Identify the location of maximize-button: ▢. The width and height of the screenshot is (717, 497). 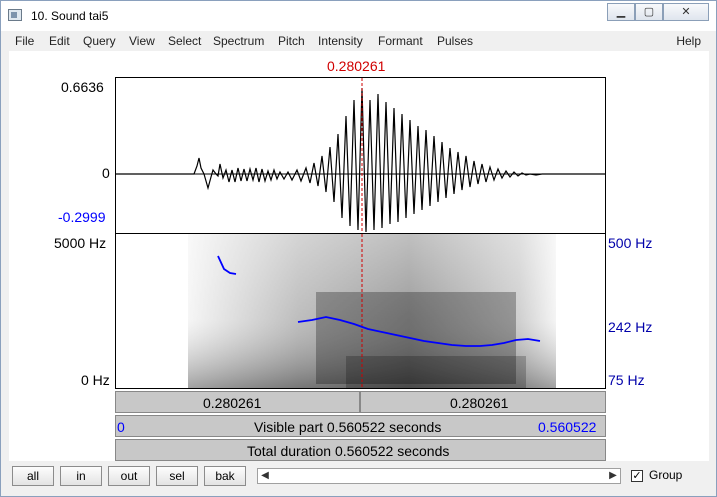
(649, 12).